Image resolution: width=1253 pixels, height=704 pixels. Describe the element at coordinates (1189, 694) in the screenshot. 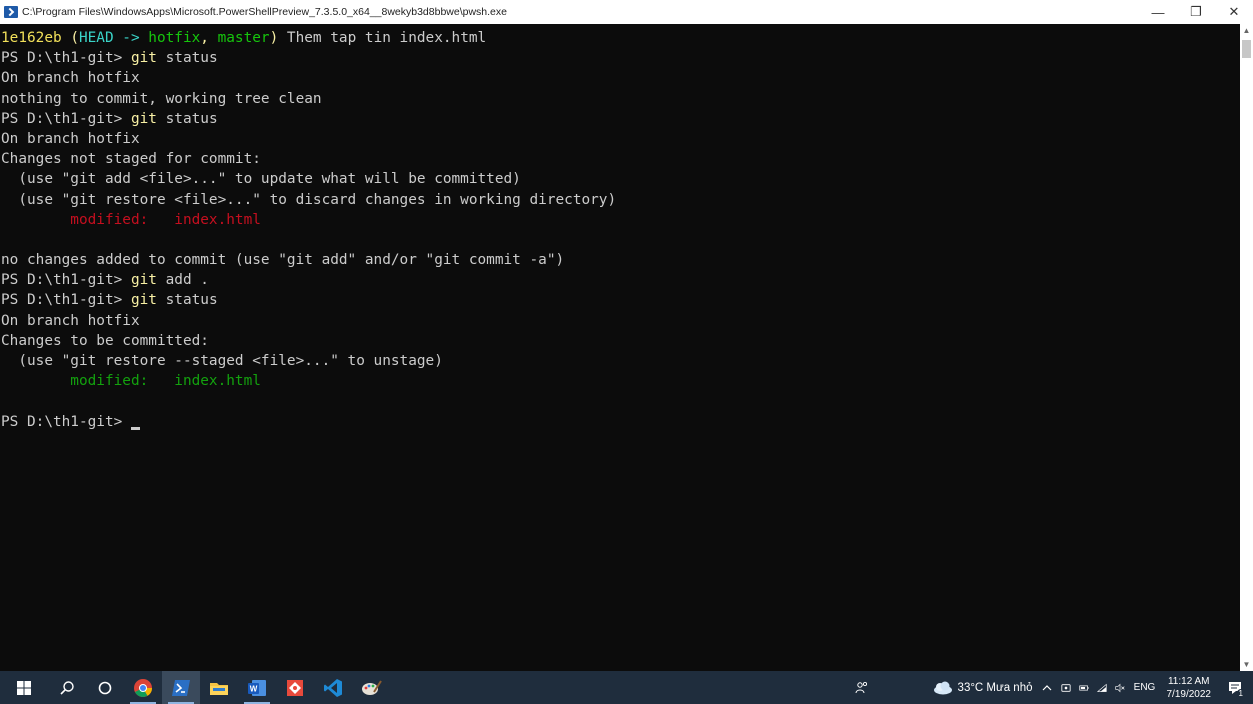

I see `clock-date: 7/19/2022` at that location.